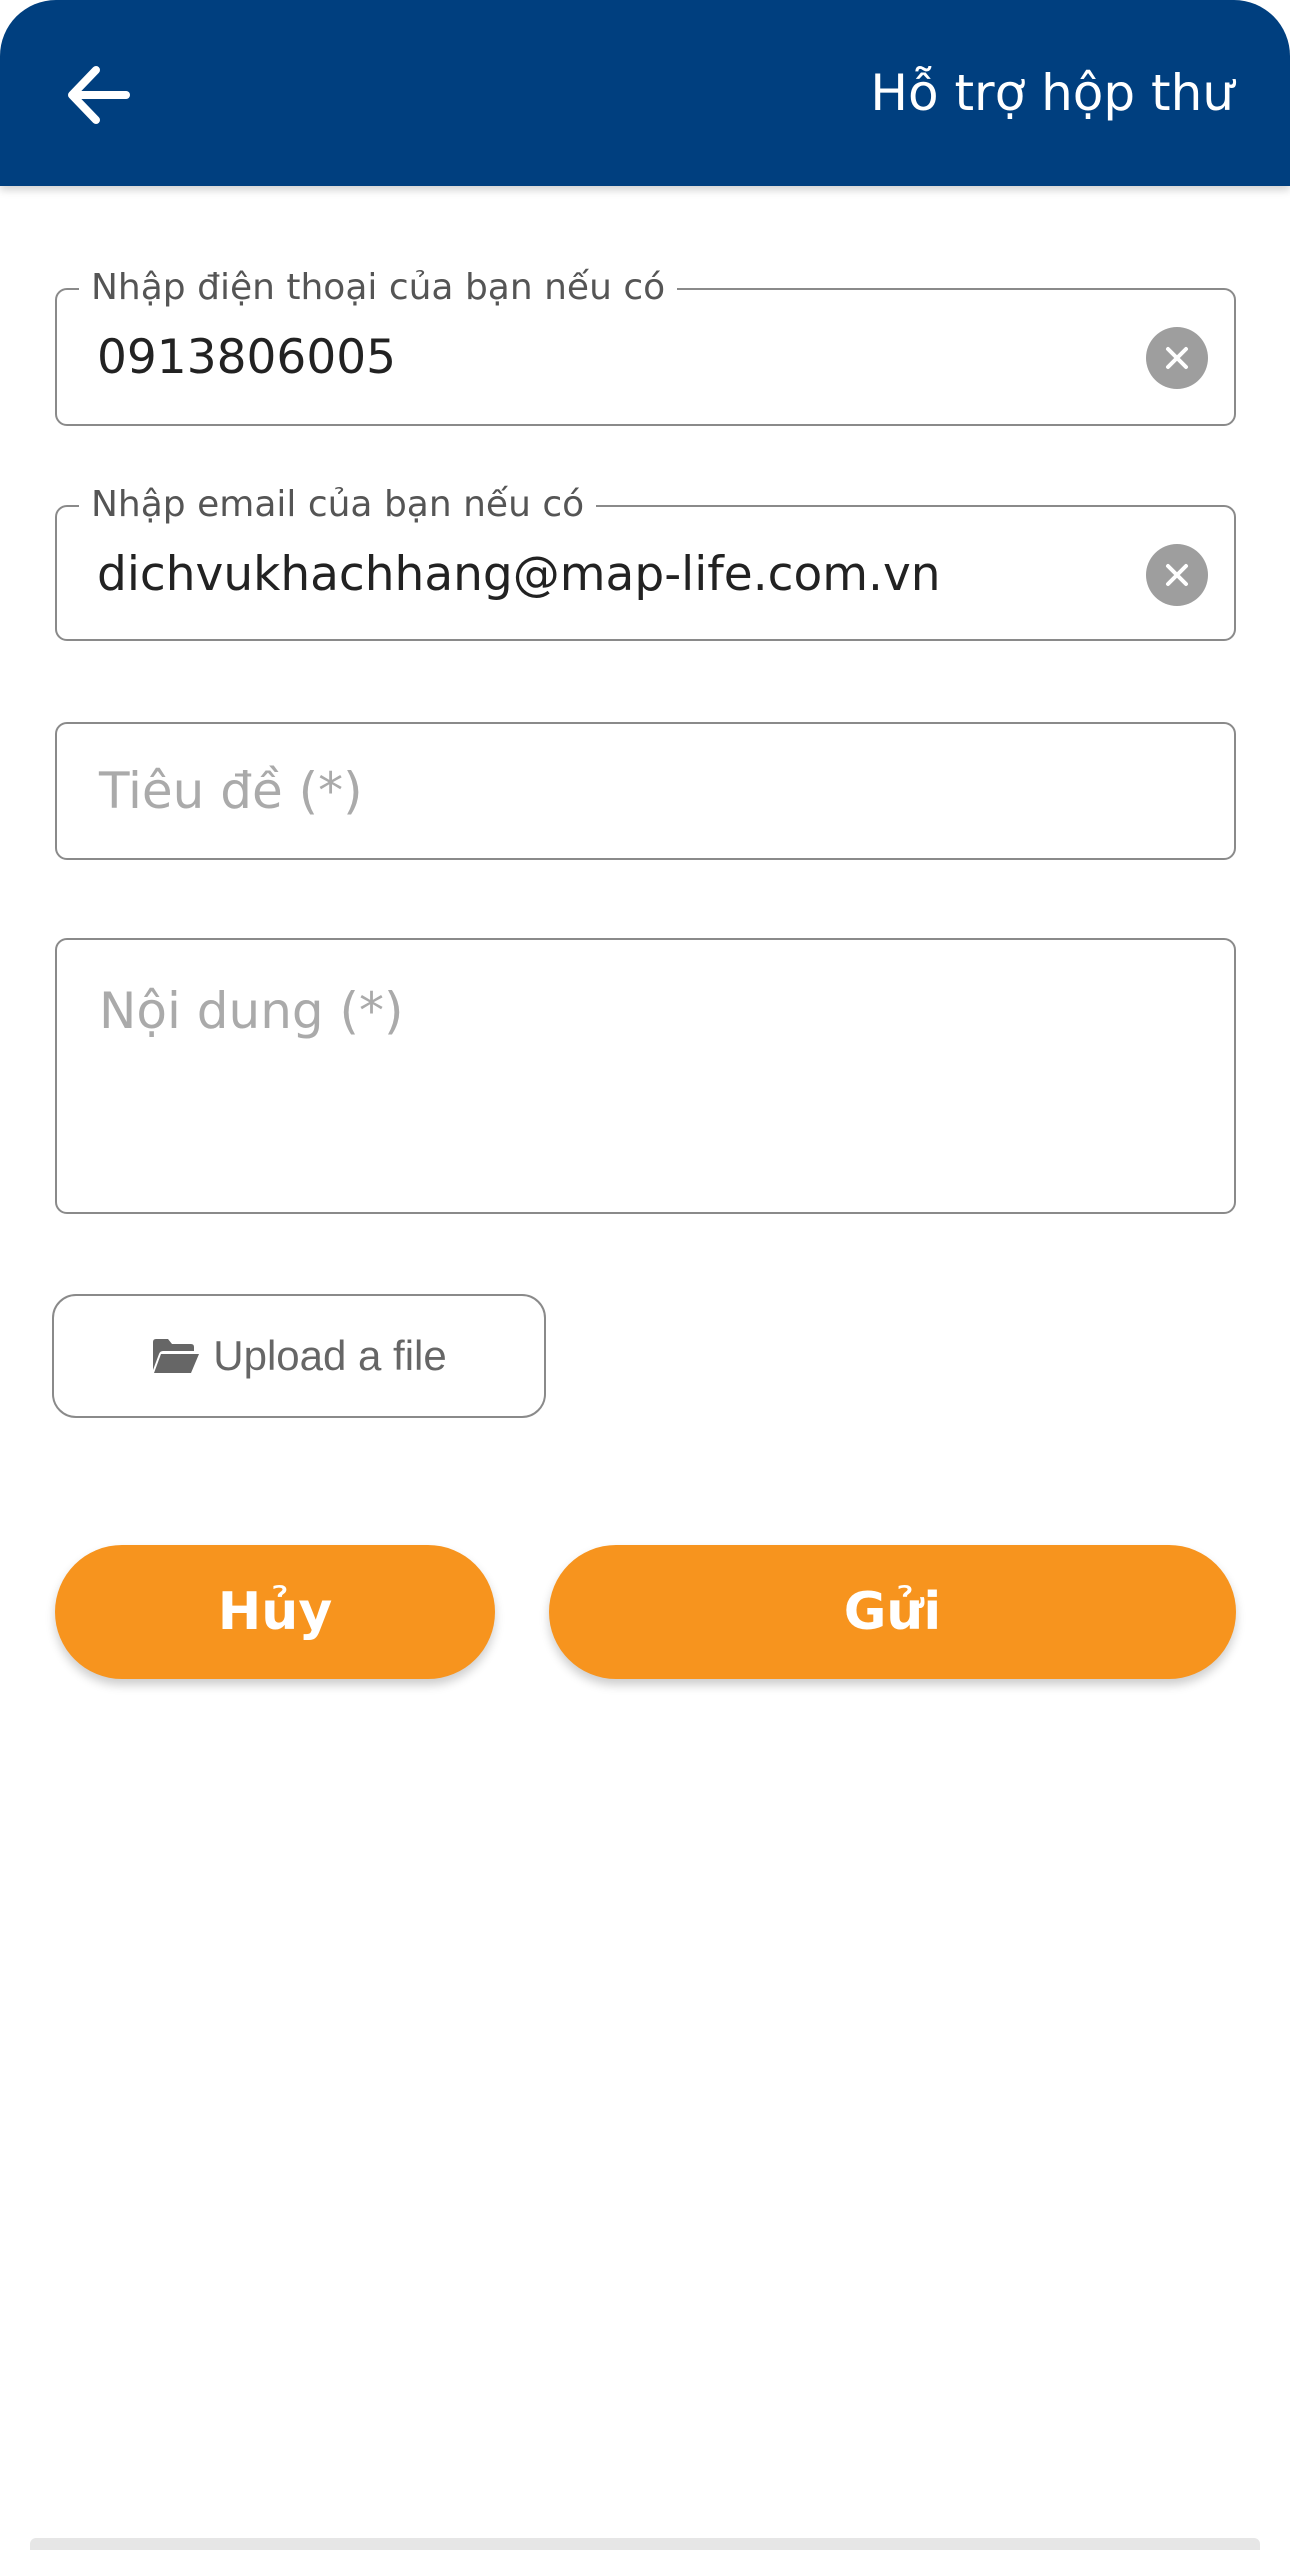 The width and height of the screenshot is (1290, 2550). Describe the element at coordinates (519, 575) in the screenshot. I see `email-input: dichvukhachhang@map-life.com.vn` at that location.